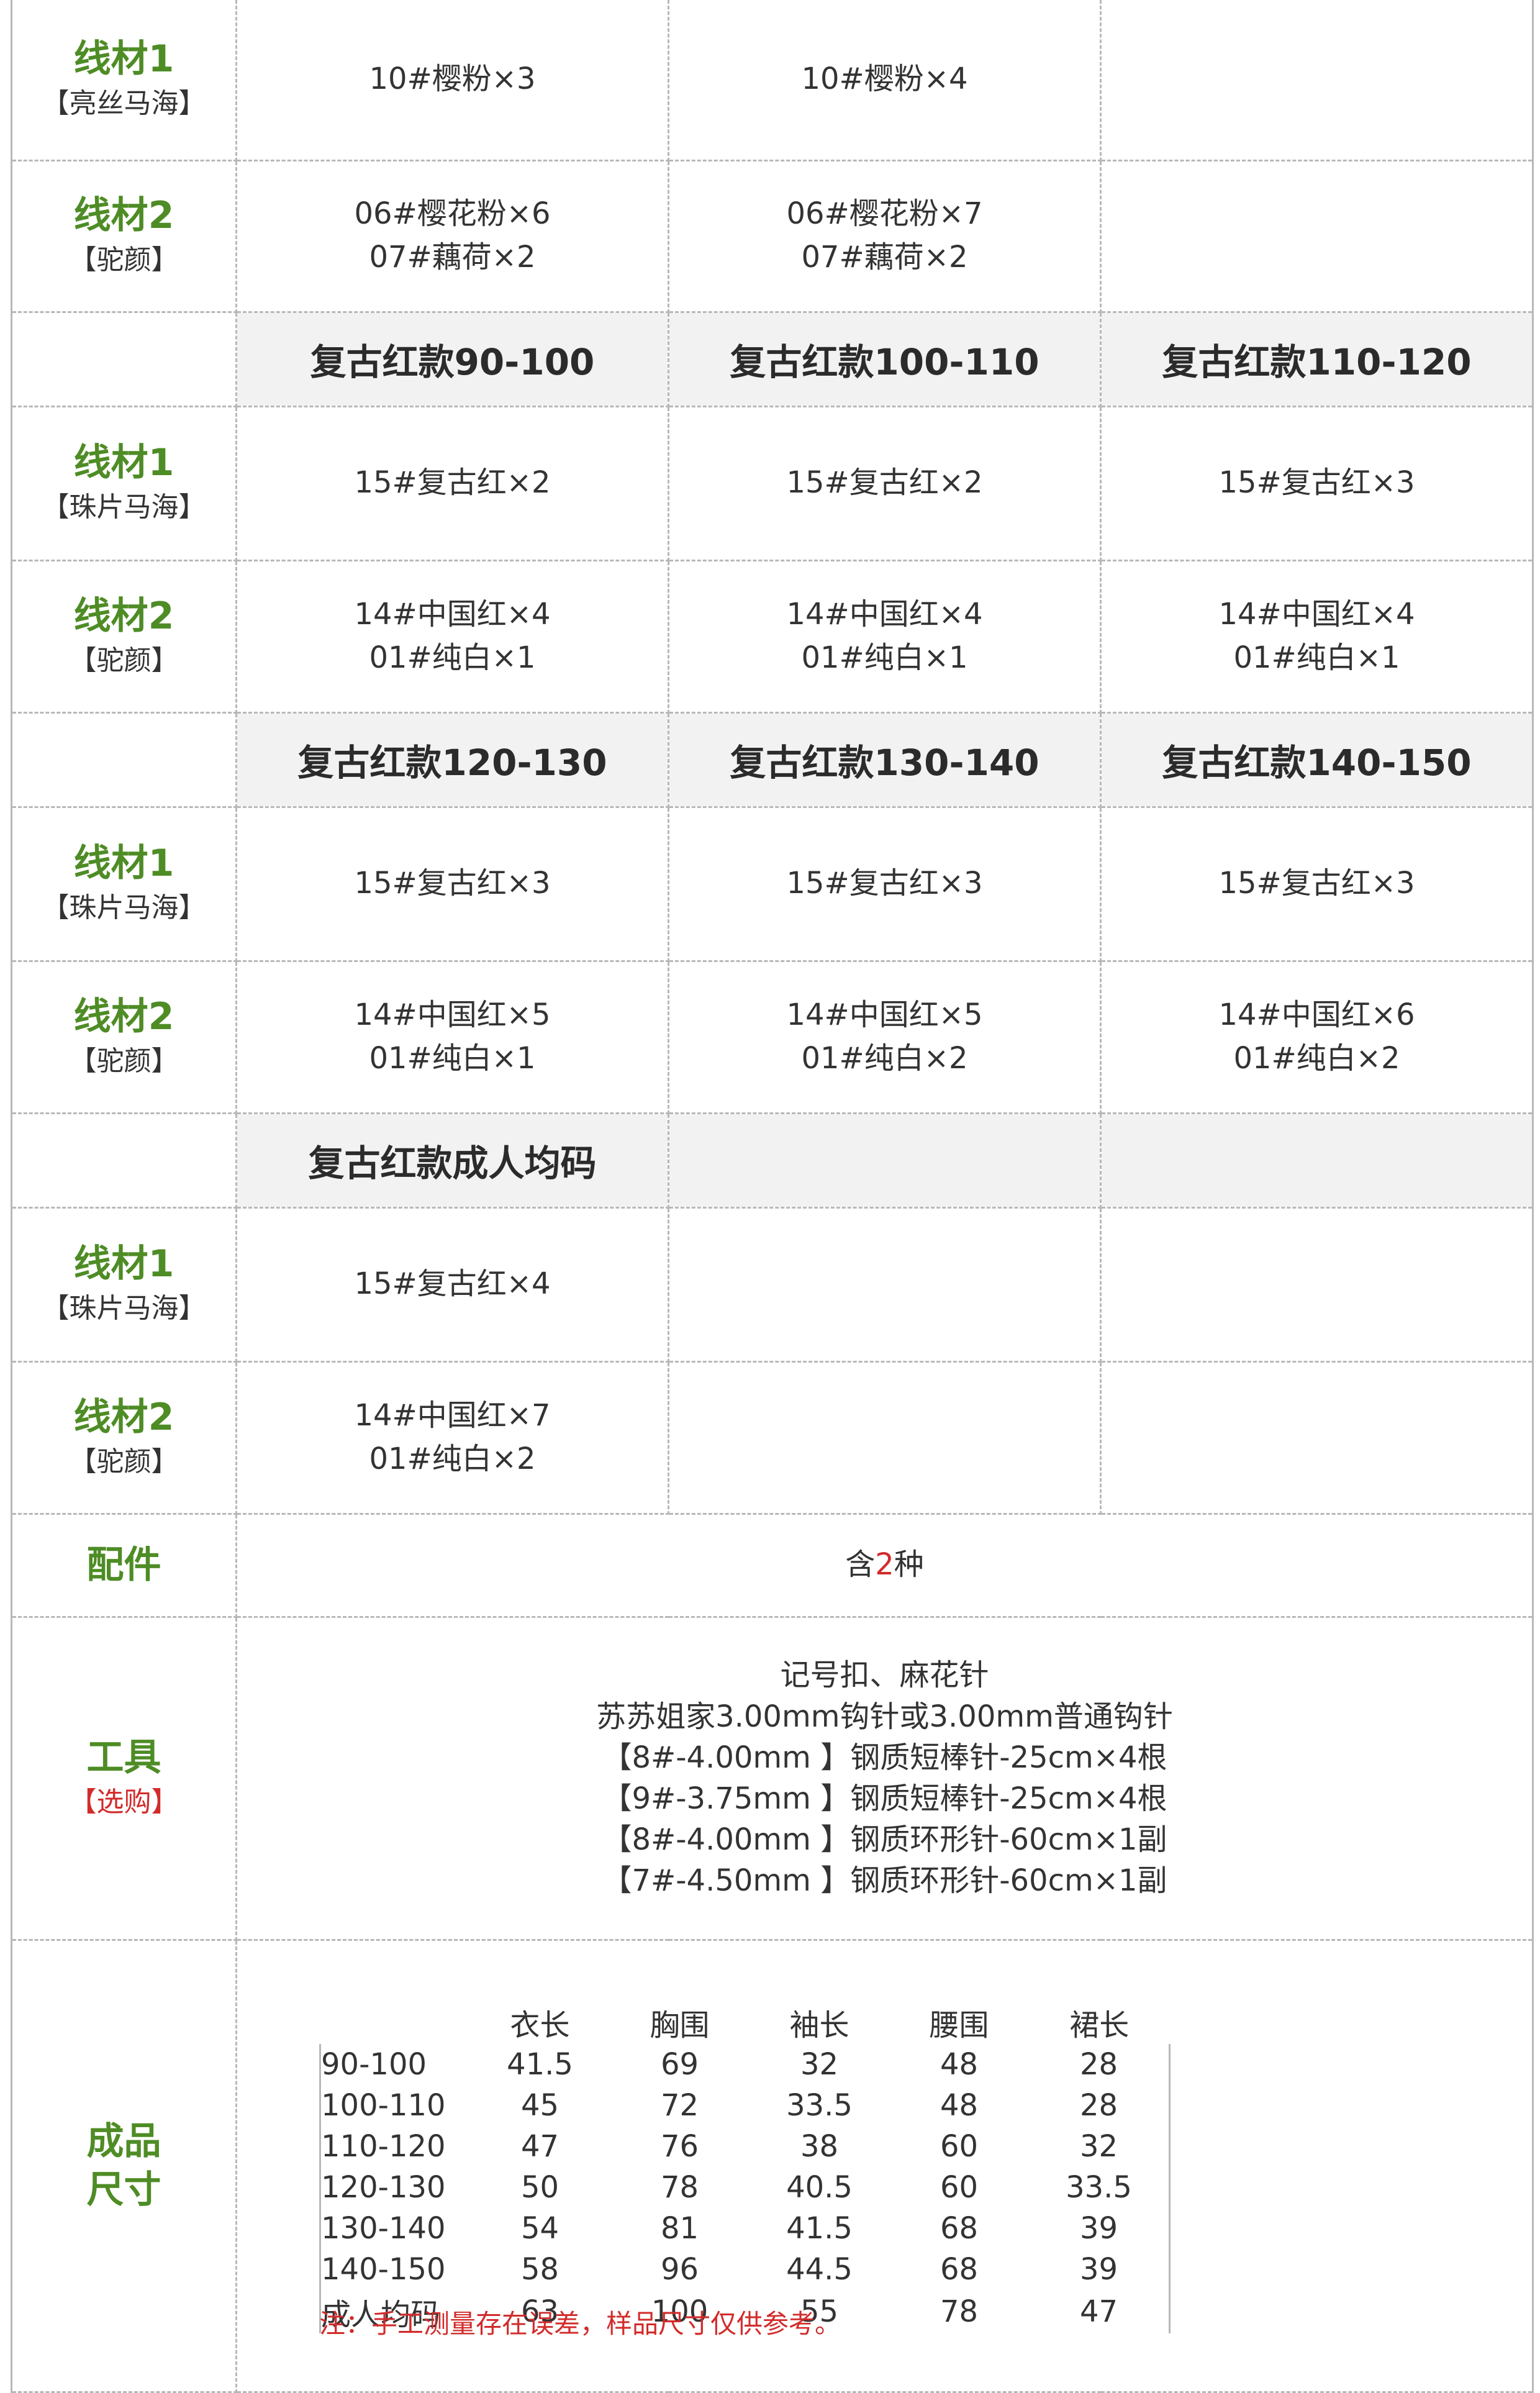 This screenshot has width=1540, height=2393. I want to click on yarn-amount: 14#中国红×6, so click(1317, 1014).